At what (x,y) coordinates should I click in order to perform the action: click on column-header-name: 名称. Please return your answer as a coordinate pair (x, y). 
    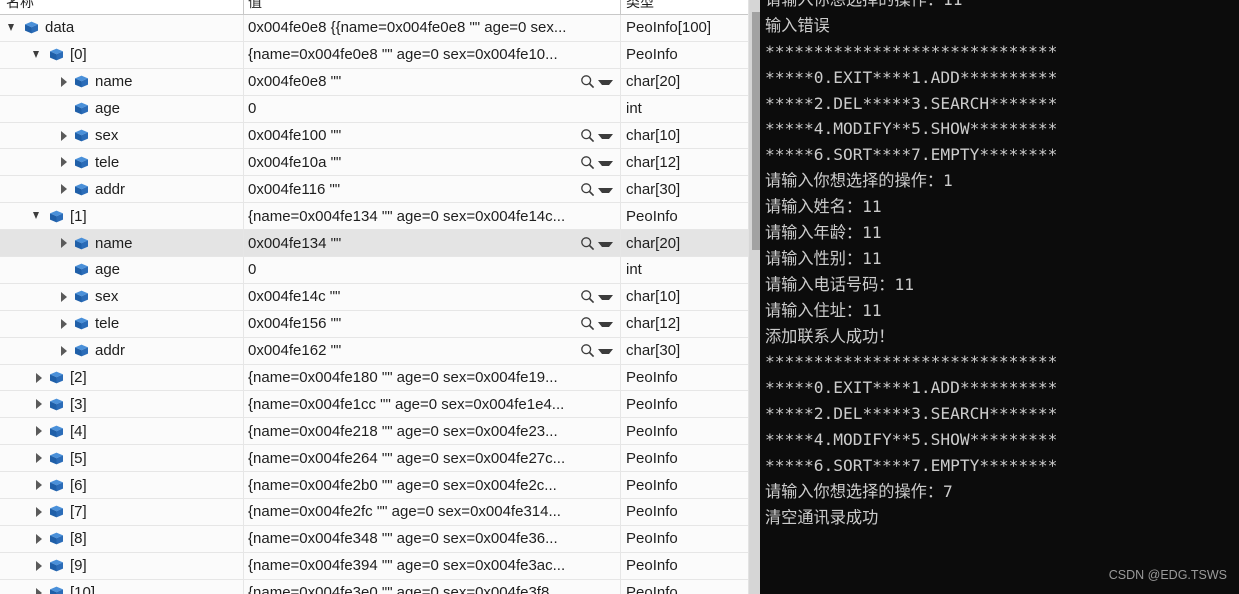
    Looking at the image, I should click on (20, 6).